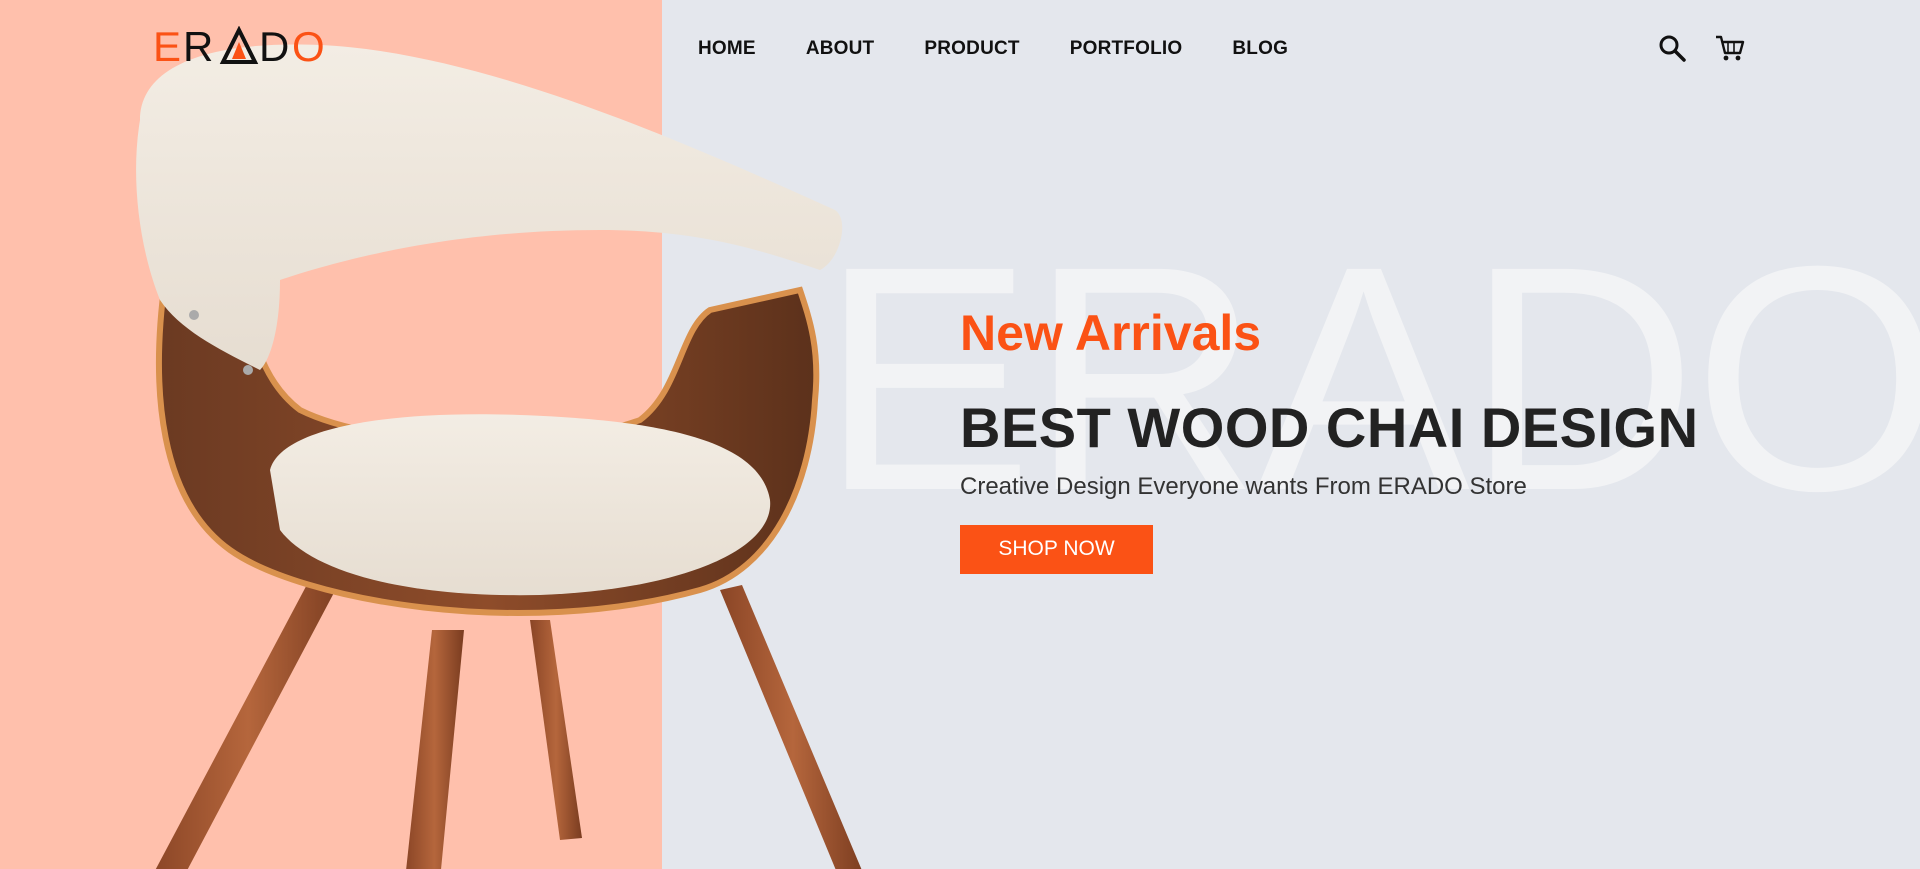  I want to click on cart-icon, so click(1730, 48).